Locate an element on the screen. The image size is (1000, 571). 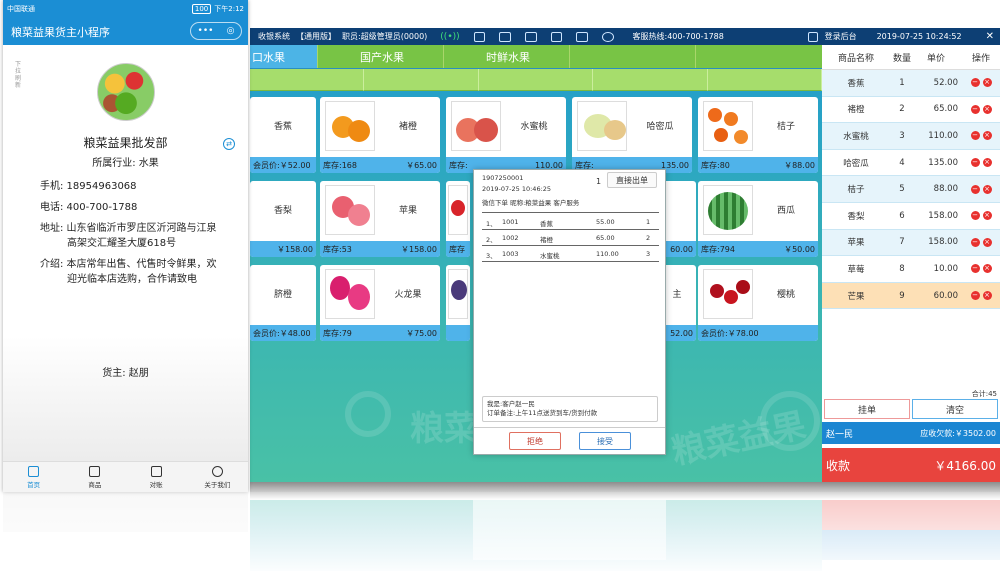
shirt-icon is located at coordinates (479, 36).